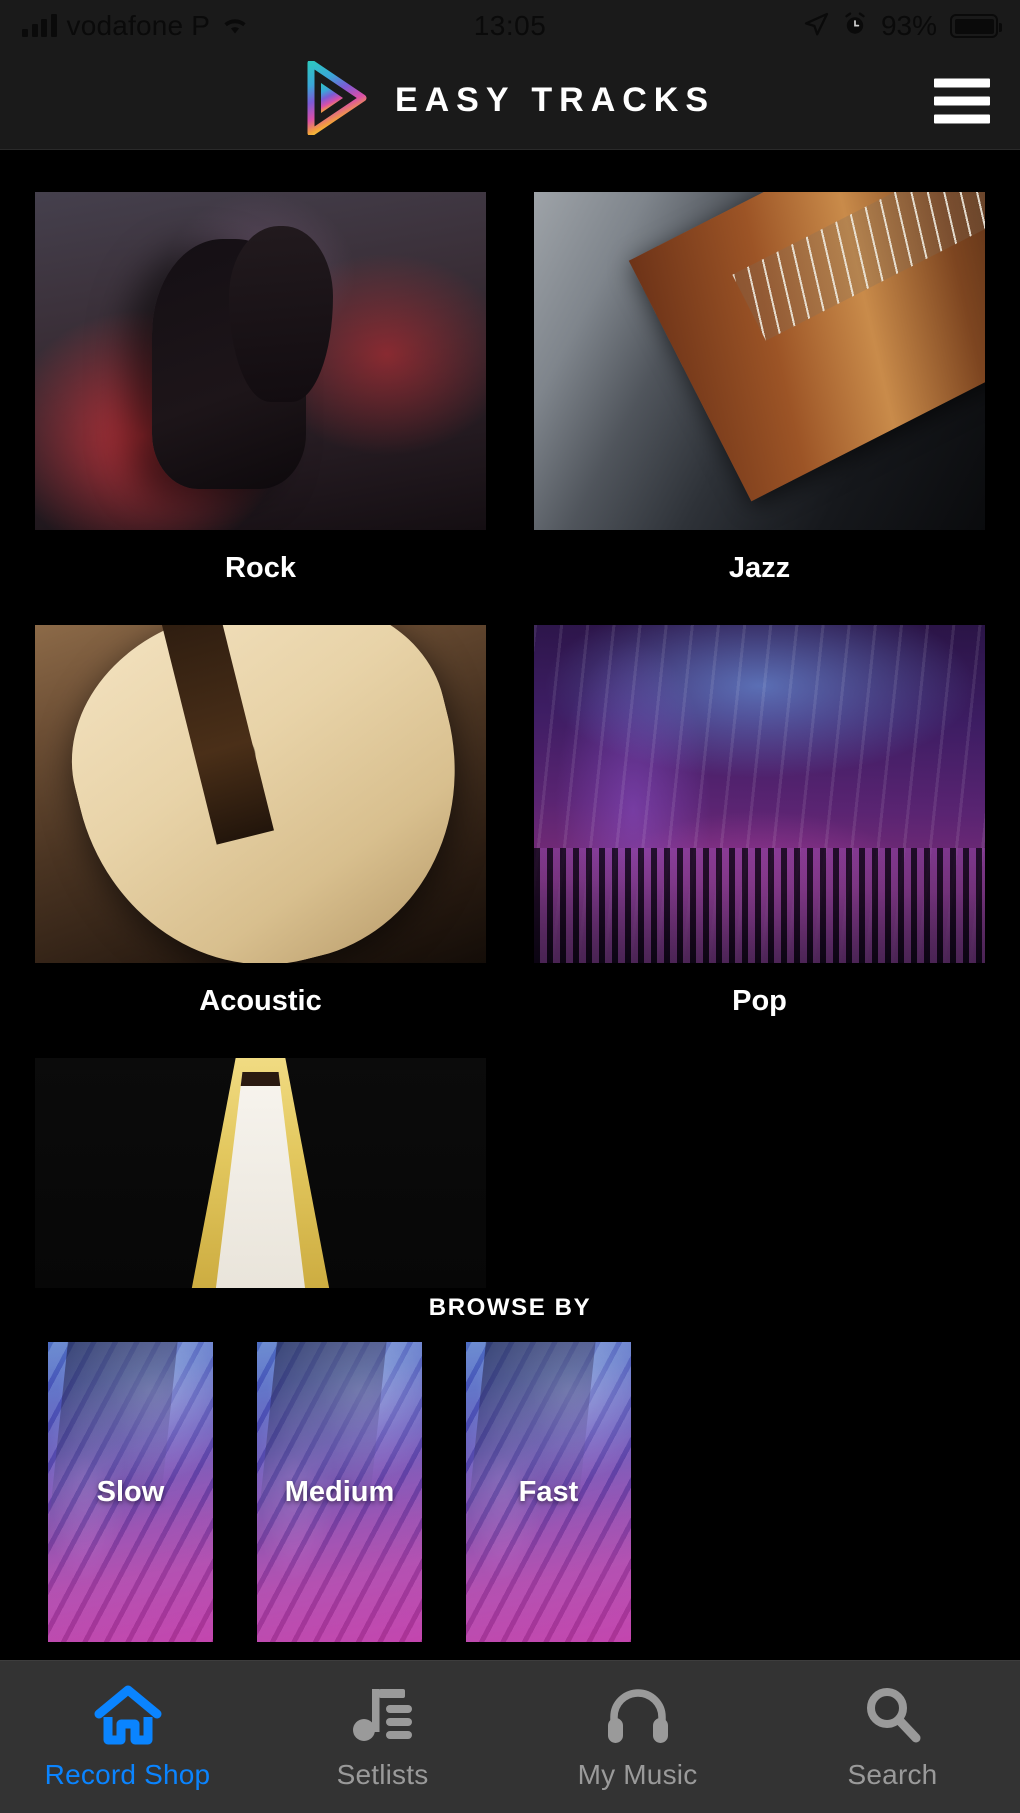 Image resolution: width=1020 pixels, height=1813 pixels. Describe the element at coordinates (260, 1001) in the screenshot. I see `genre-label: Acoustic` at that location.